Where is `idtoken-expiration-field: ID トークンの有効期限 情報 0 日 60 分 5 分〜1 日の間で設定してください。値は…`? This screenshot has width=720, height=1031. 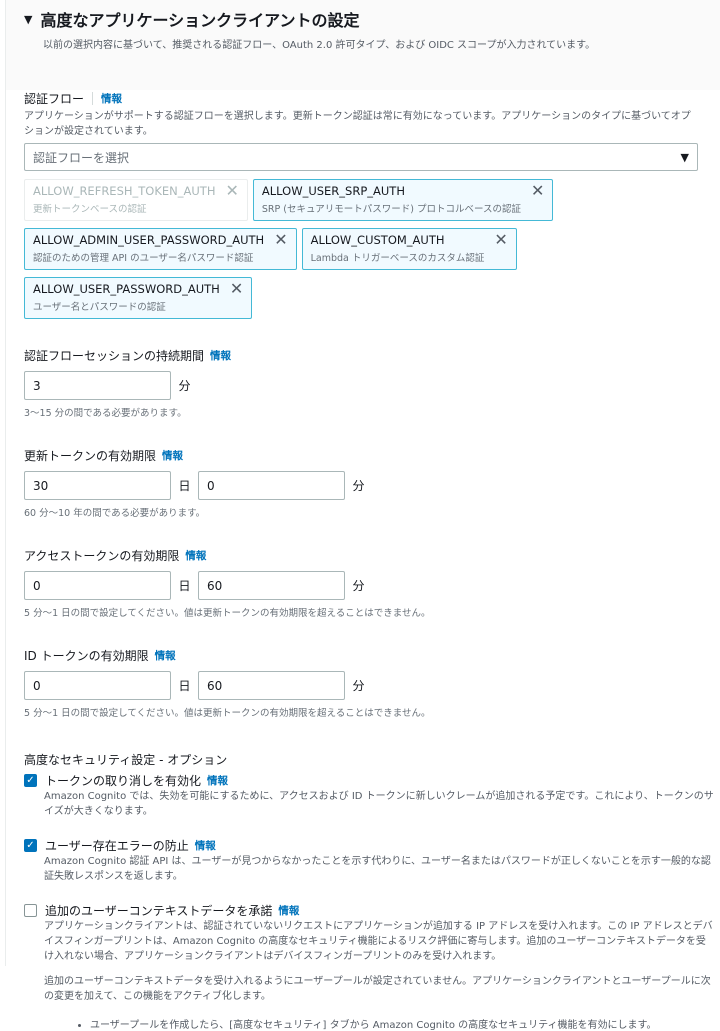
idtoken-expiration-field: ID トークンの有効期限 情報 0 日 60 分 5 分〜1 日の間で設定してください。値は… is located at coordinates (372, 683).